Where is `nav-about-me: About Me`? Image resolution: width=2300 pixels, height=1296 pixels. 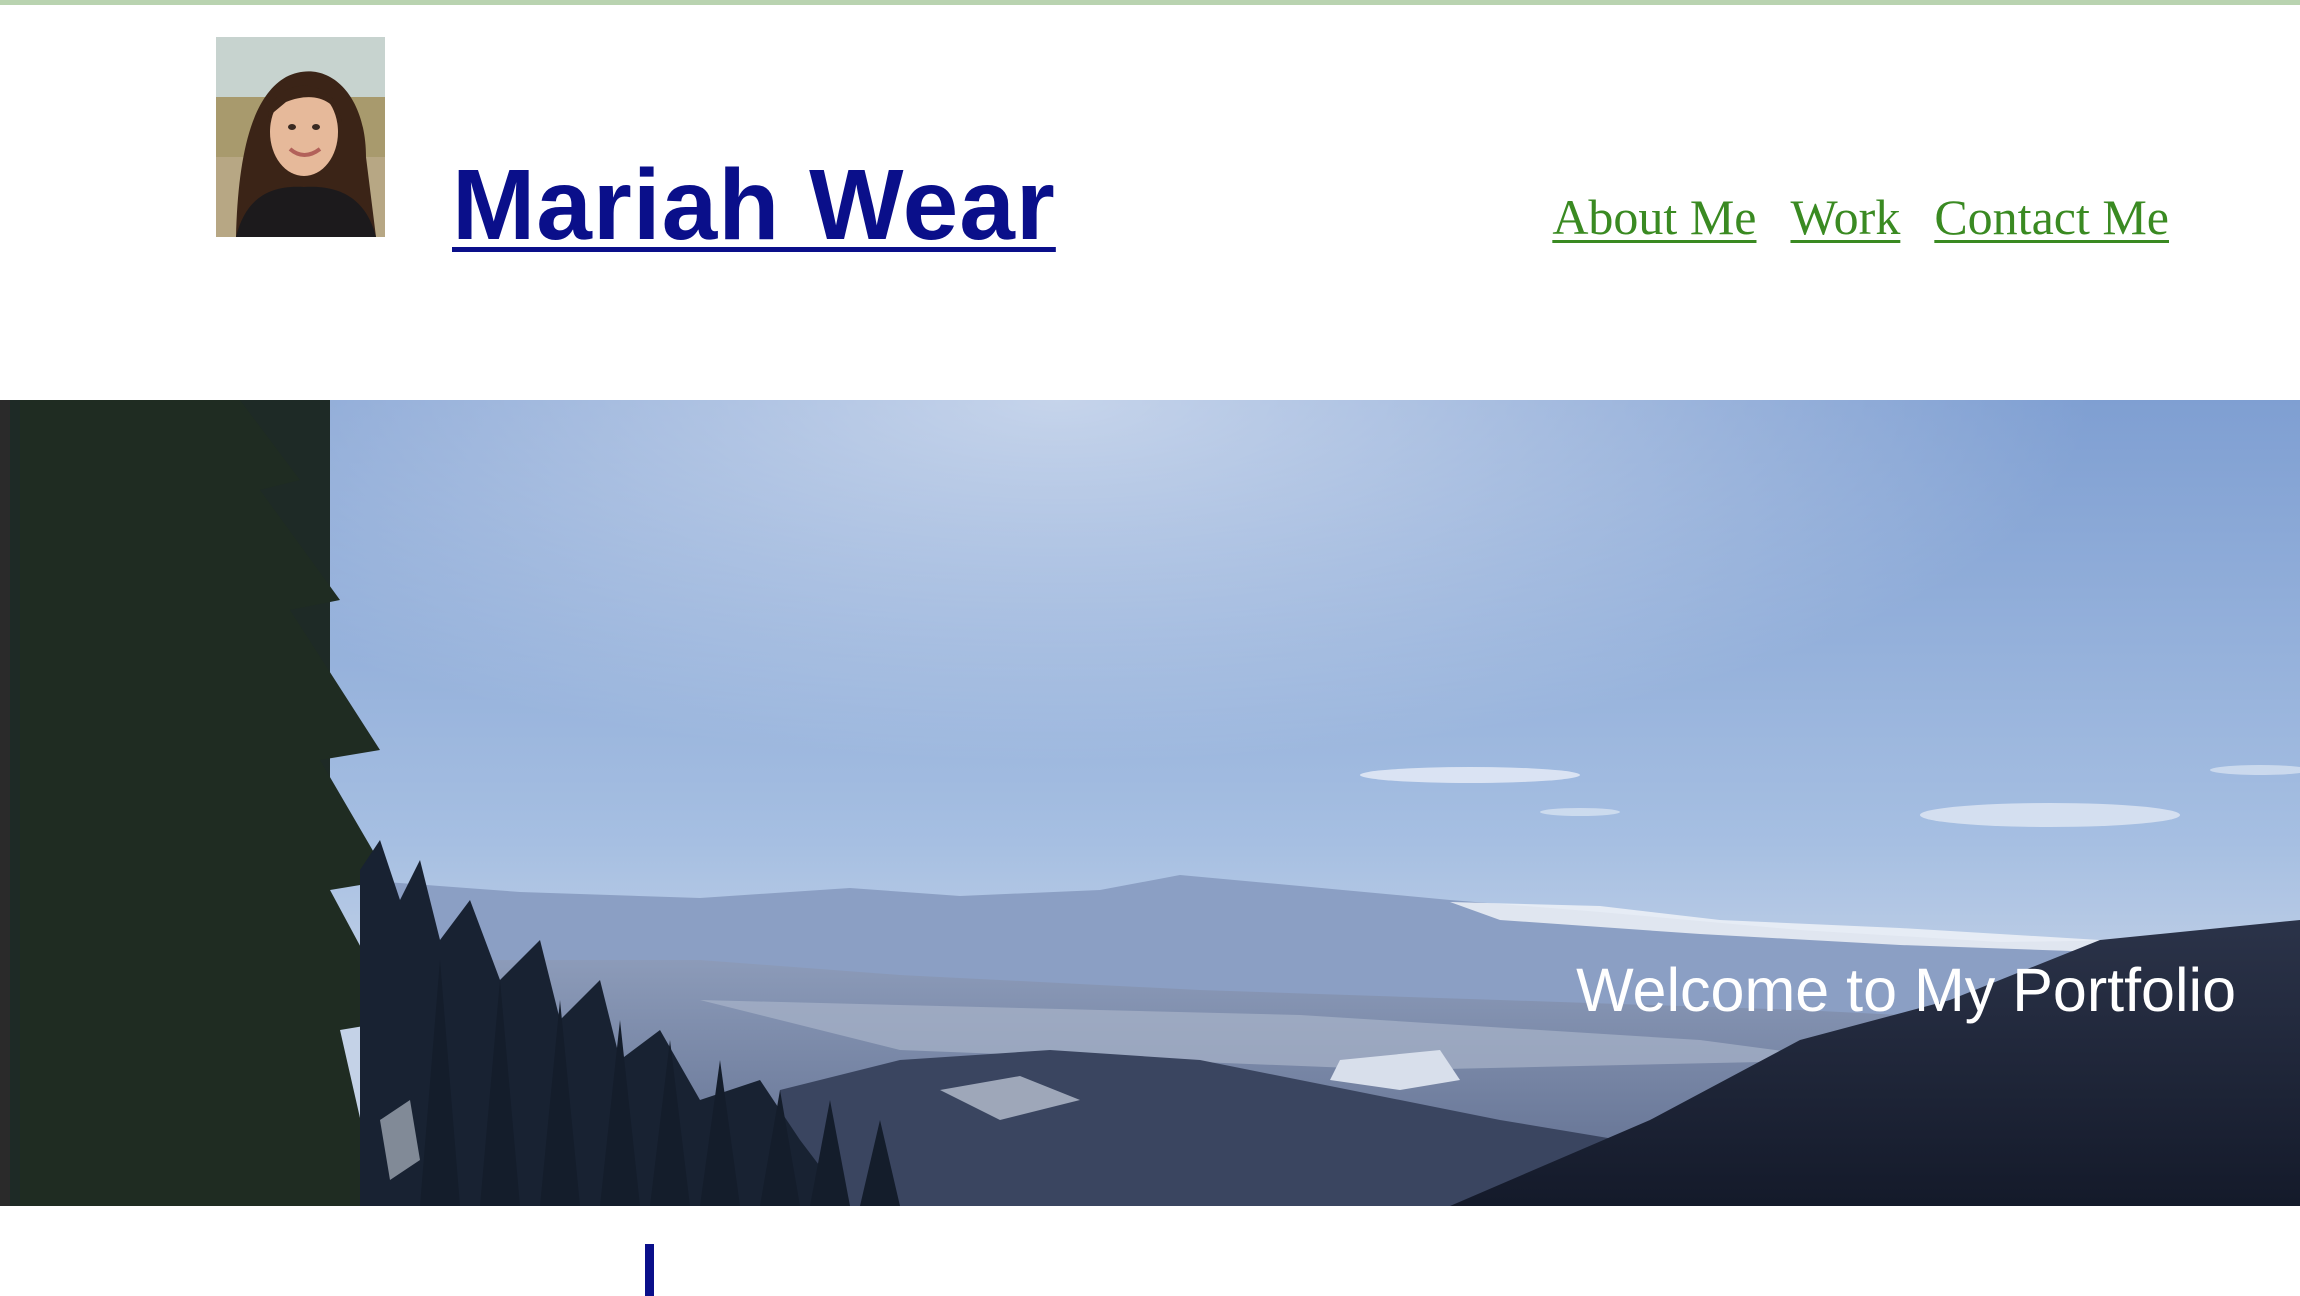 nav-about-me: About Me is located at coordinates (1654, 217).